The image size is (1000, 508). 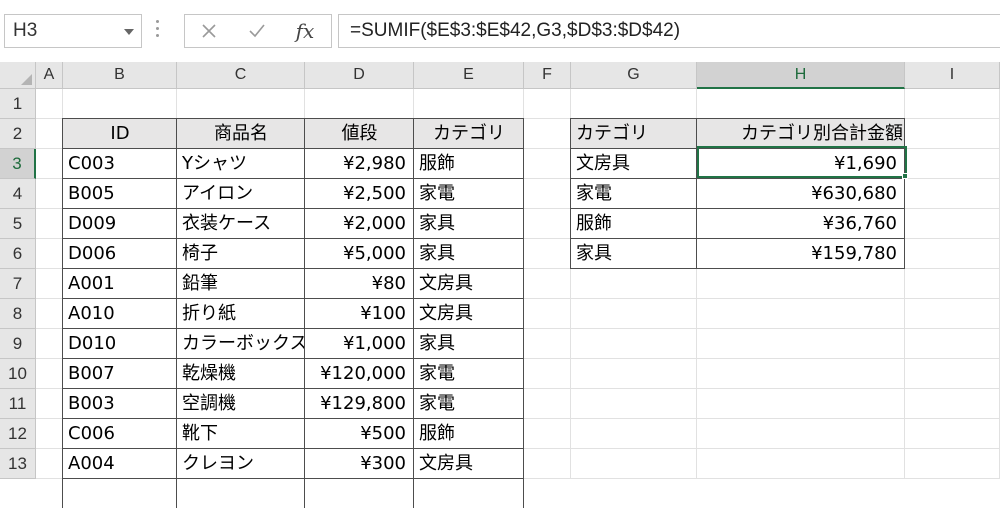 I want to click on product-table-cell: A010, so click(x=120, y=314).